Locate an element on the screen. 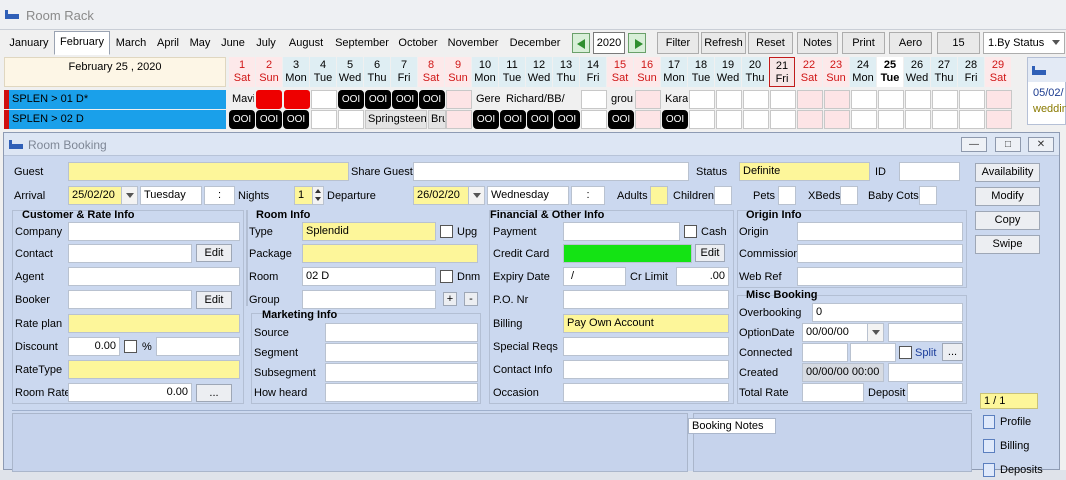 Image resolution: width=1066 pixels, height=480 pixels. availability-button: Availability is located at coordinates (1007, 172).